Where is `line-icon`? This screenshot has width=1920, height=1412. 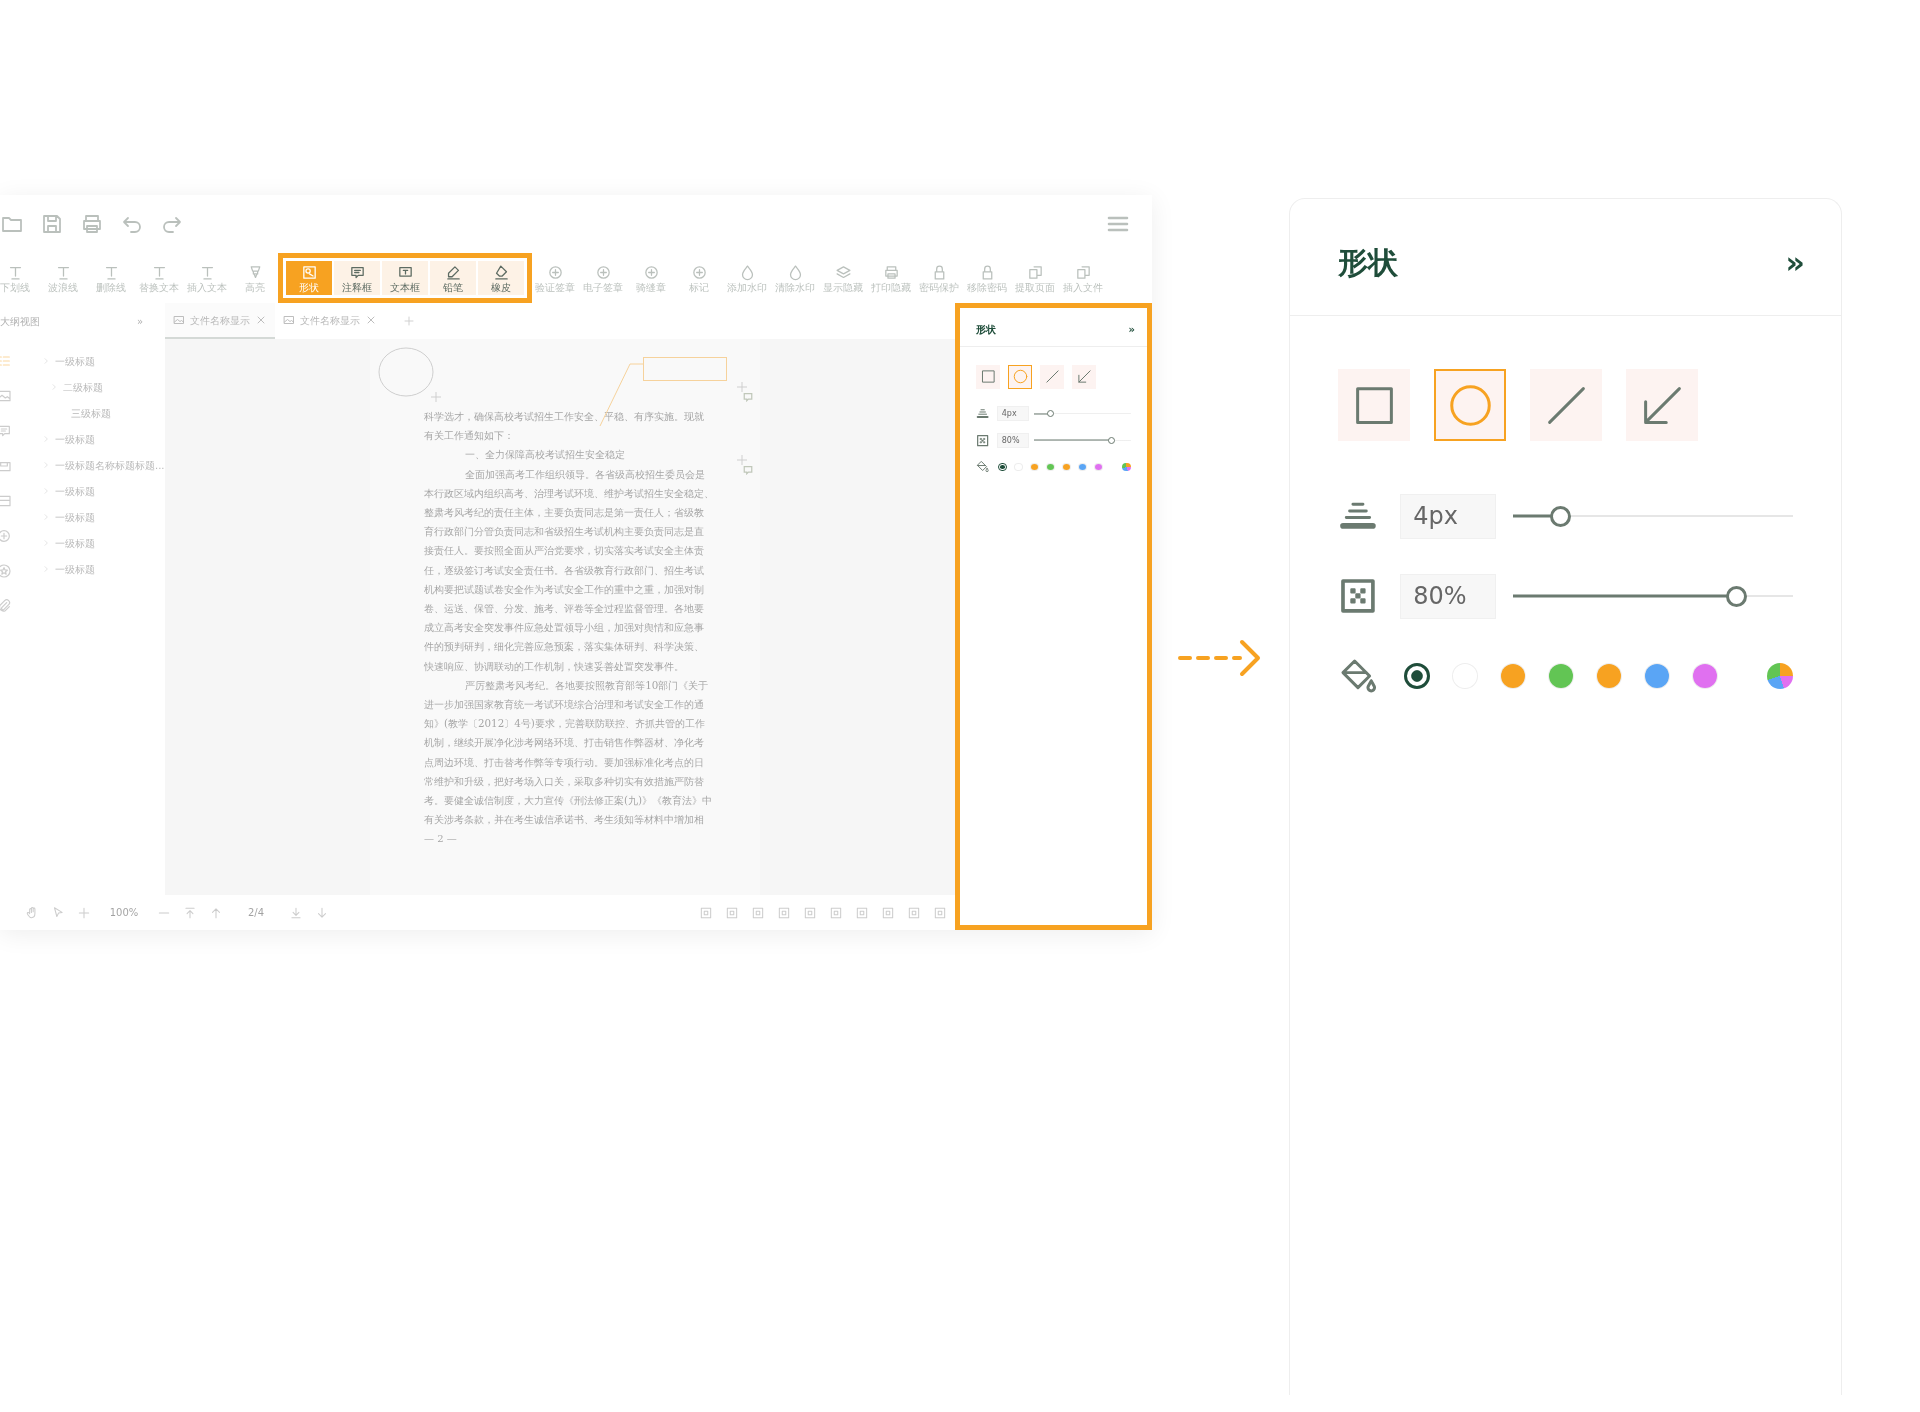 line-icon is located at coordinates (1052, 377).